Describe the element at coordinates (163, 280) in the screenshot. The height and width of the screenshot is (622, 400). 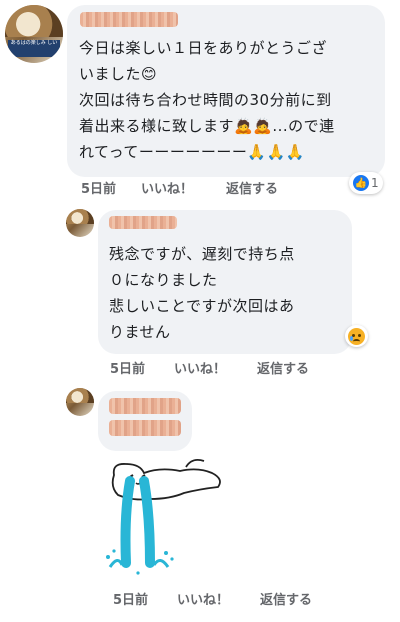
I see `comment-line: ０になりました` at that location.